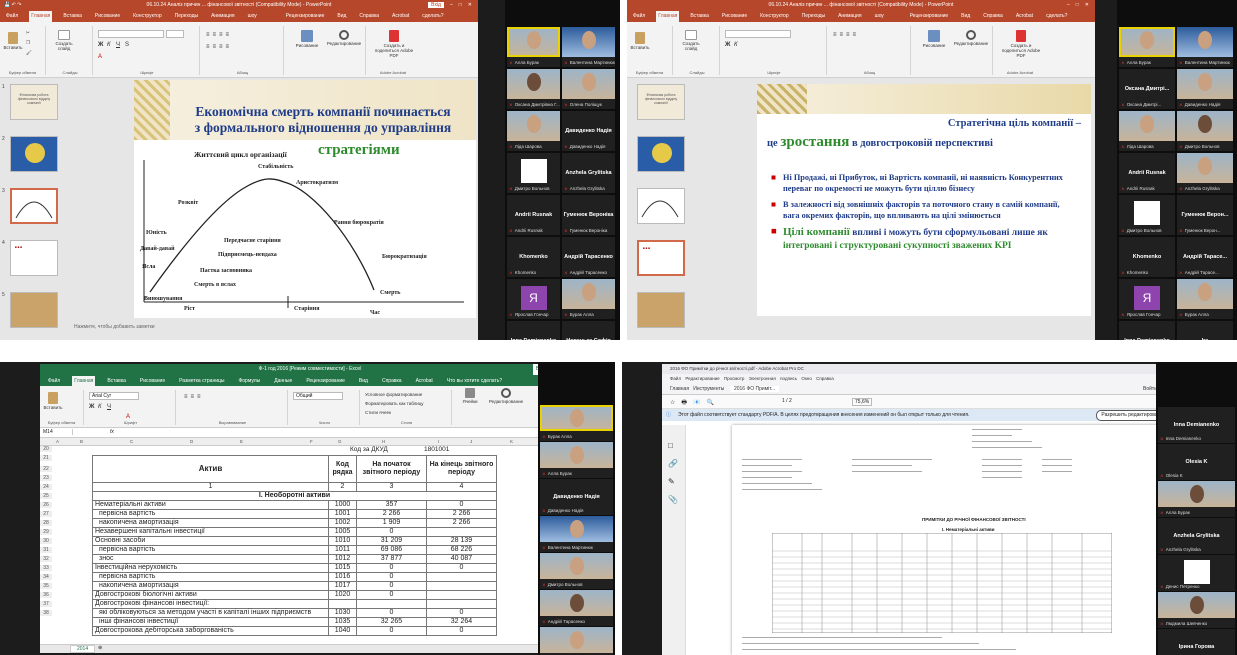 This screenshot has width=1237, height=655. Describe the element at coordinates (1087, 5) in the screenshot. I see `close-icon: ✕` at that location.